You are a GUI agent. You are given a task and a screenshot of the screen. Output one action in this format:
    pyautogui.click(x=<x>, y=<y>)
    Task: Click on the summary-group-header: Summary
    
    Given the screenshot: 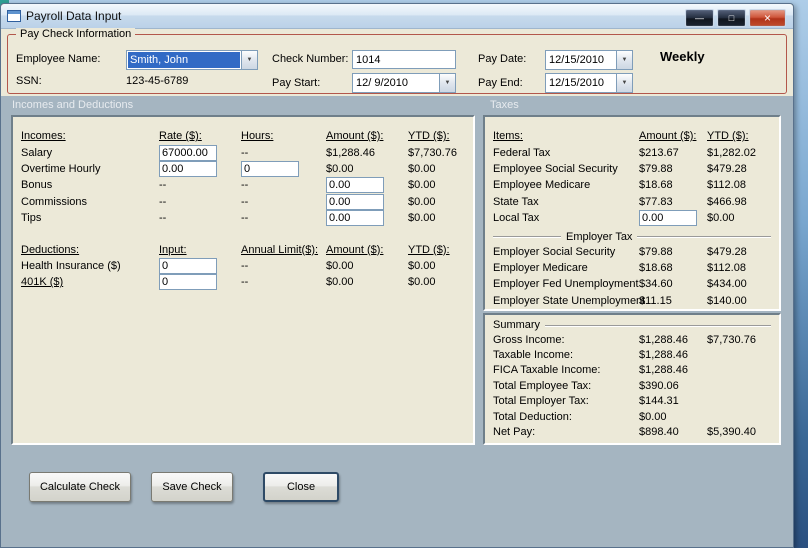 What is the action you would take?
    pyautogui.click(x=632, y=325)
    